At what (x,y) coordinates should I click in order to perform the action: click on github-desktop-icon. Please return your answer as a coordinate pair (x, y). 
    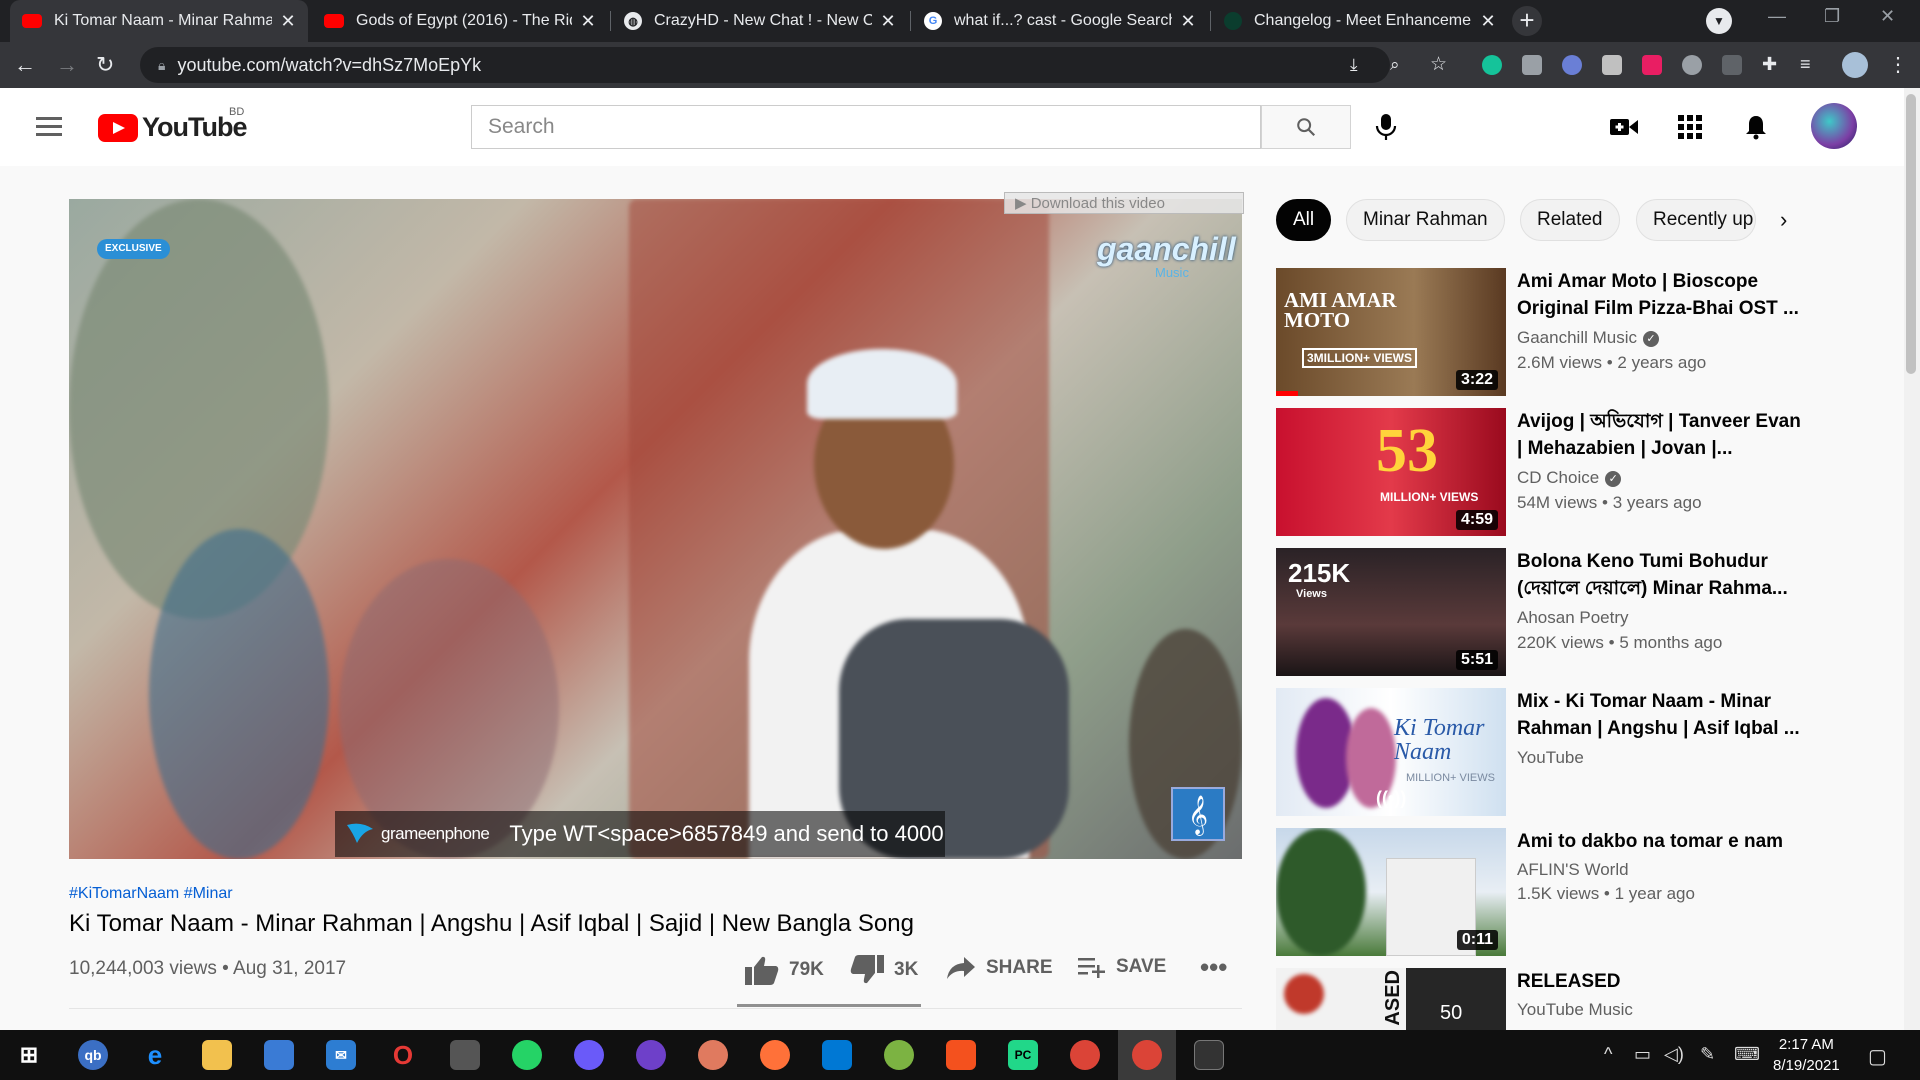
    Looking at the image, I should click on (651, 1055).